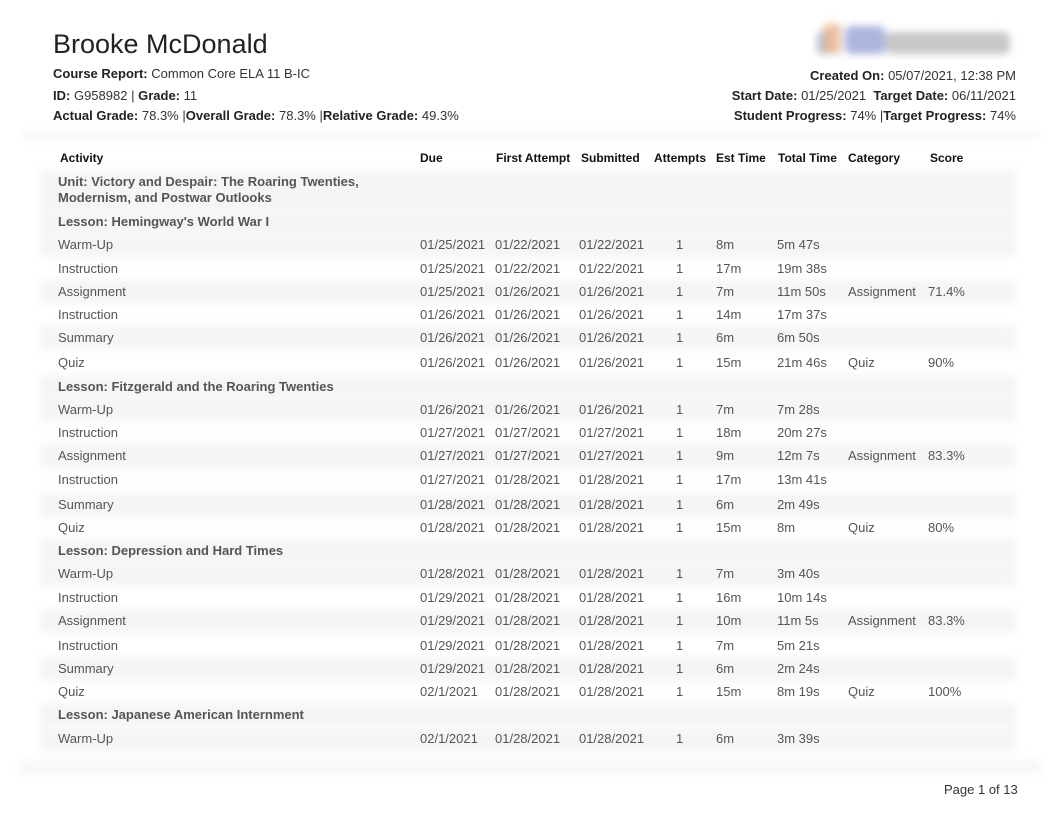 This screenshot has height=822, width=1062. Describe the element at coordinates (946, 620) in the screenshot. I see `score: 83.3%` at that location.